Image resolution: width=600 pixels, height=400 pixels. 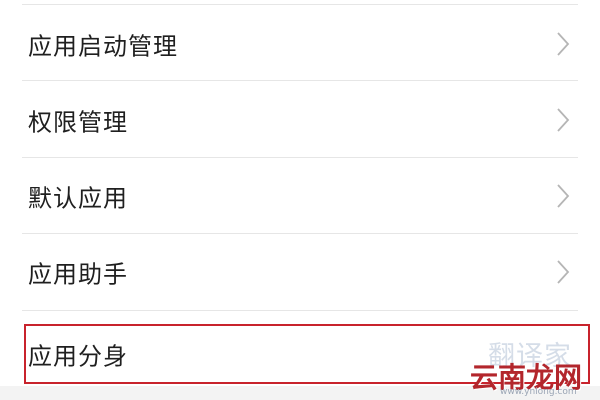 What do you see at coordinates (78, 198) in the screenshot?
I see `settings-item-label: 默认应用` at bounding box center [78, 198].